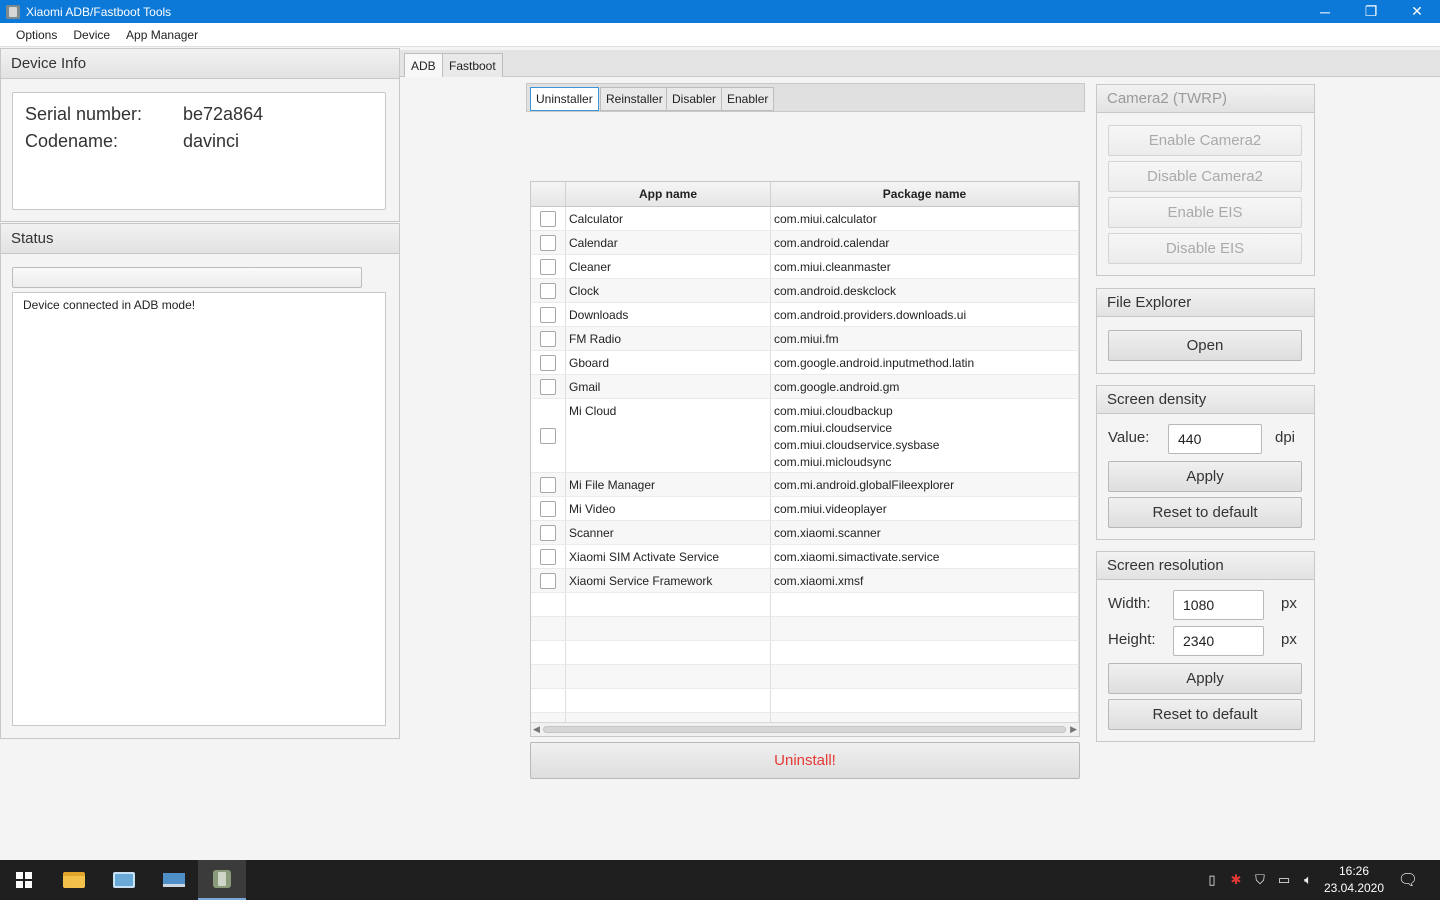 The width and height of the screenshot is (1440, 900). What do you see at coordinates (668, 314) in the screenshot?
I see `app-name-cell: Downloads` at bounding box center [668, 314].